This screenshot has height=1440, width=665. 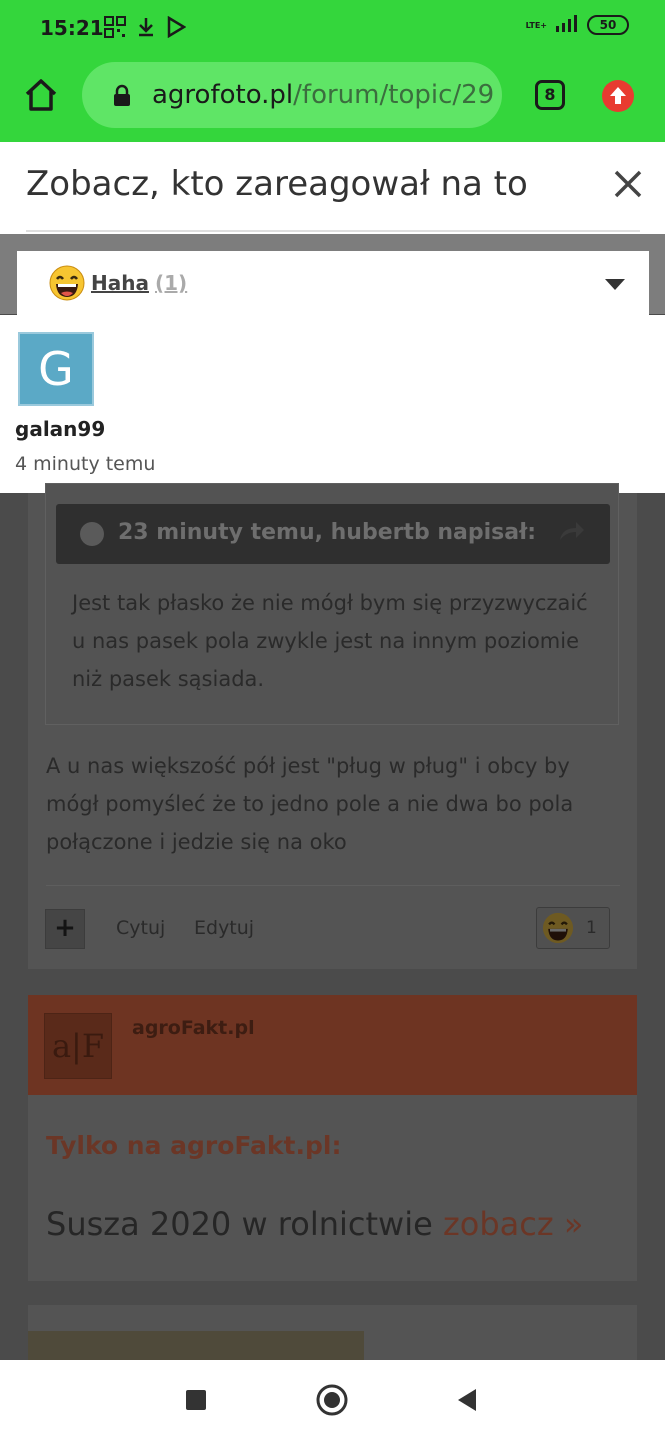 What do you see at coordinates (513, 1224) in the screenshot?
I see `promo-link: zobacz »` at bounding box center [513, 1224].